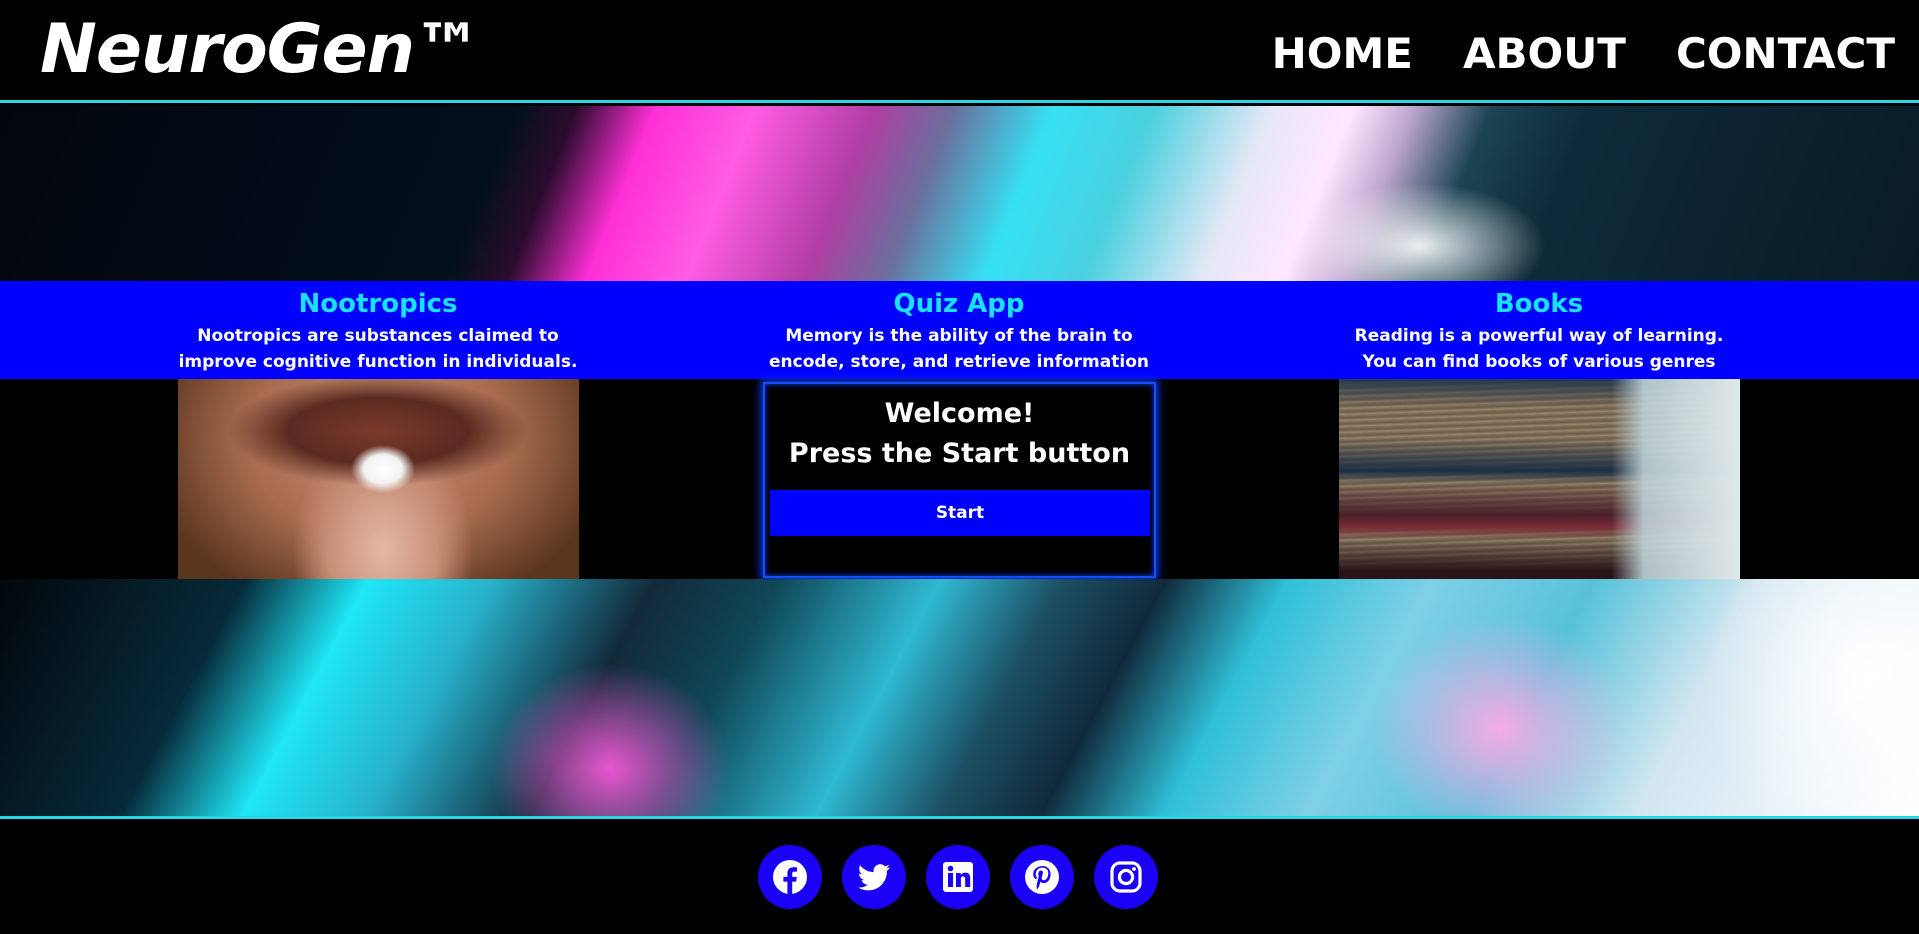 The width and height of the screenshot is (1919, 934). What do you see at coordinates (1342, 54) in the screenshot?
I see `nav-home-link: HOME` at bounding box center [1342, 54].